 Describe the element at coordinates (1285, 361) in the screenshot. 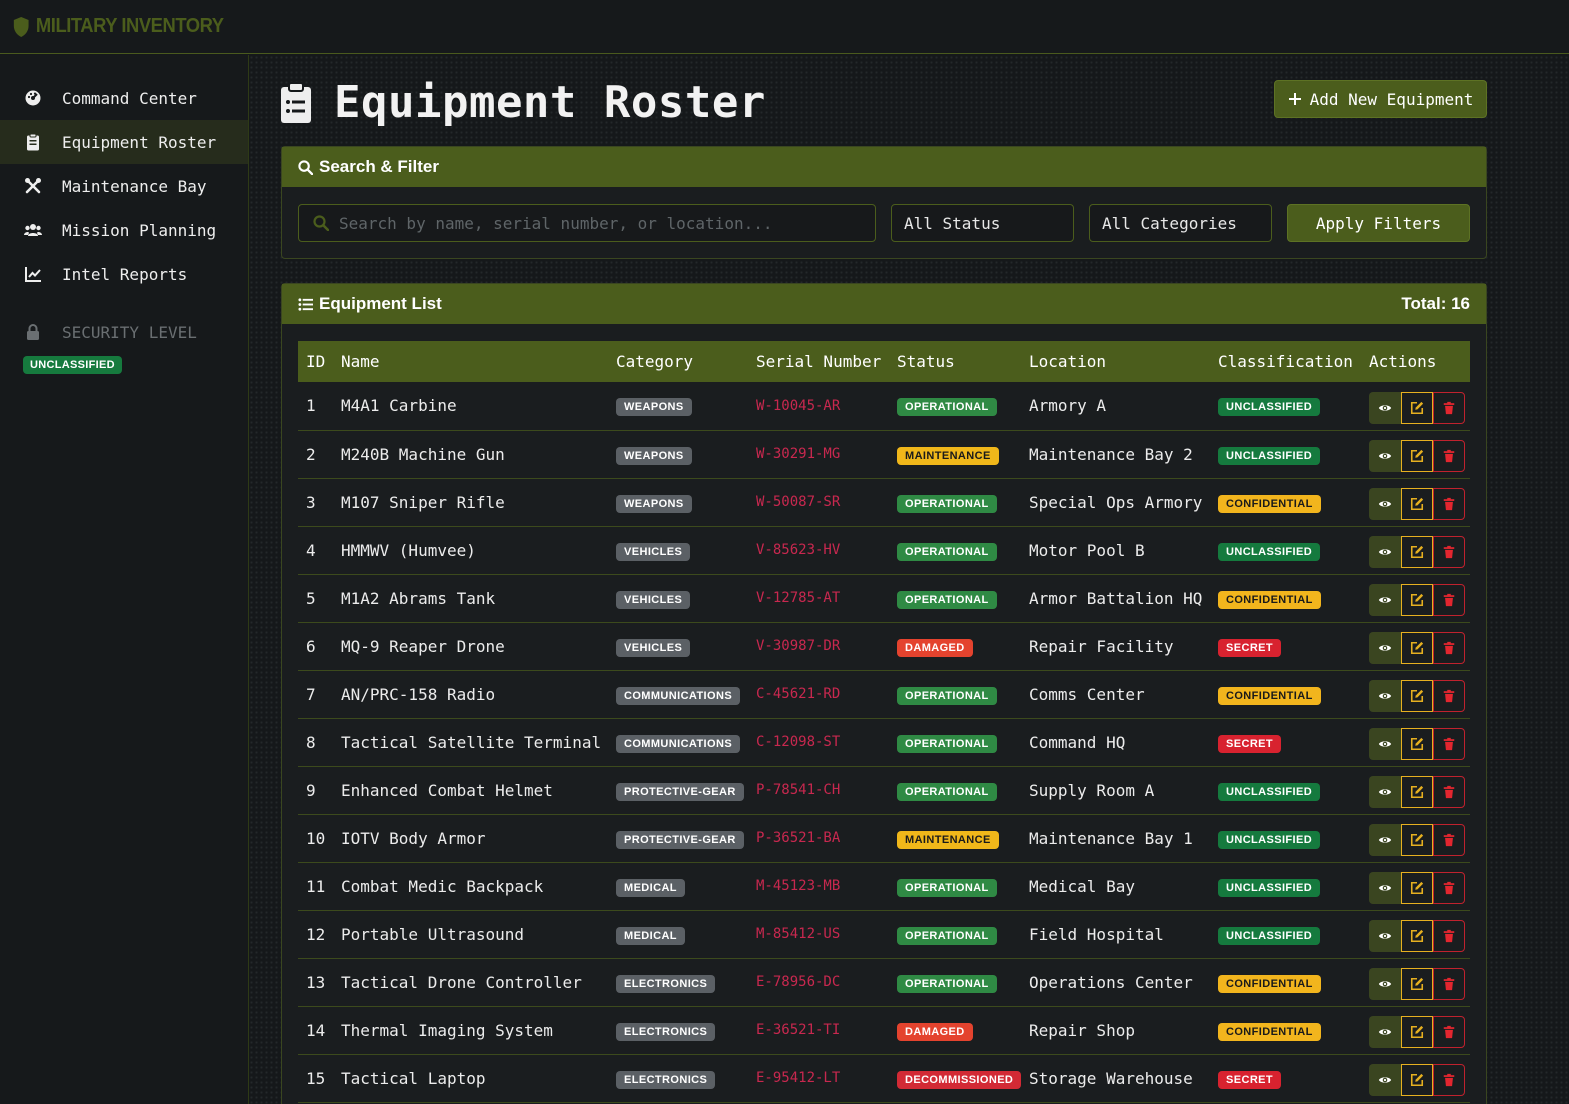

I see `column-header: Classification` at that location.